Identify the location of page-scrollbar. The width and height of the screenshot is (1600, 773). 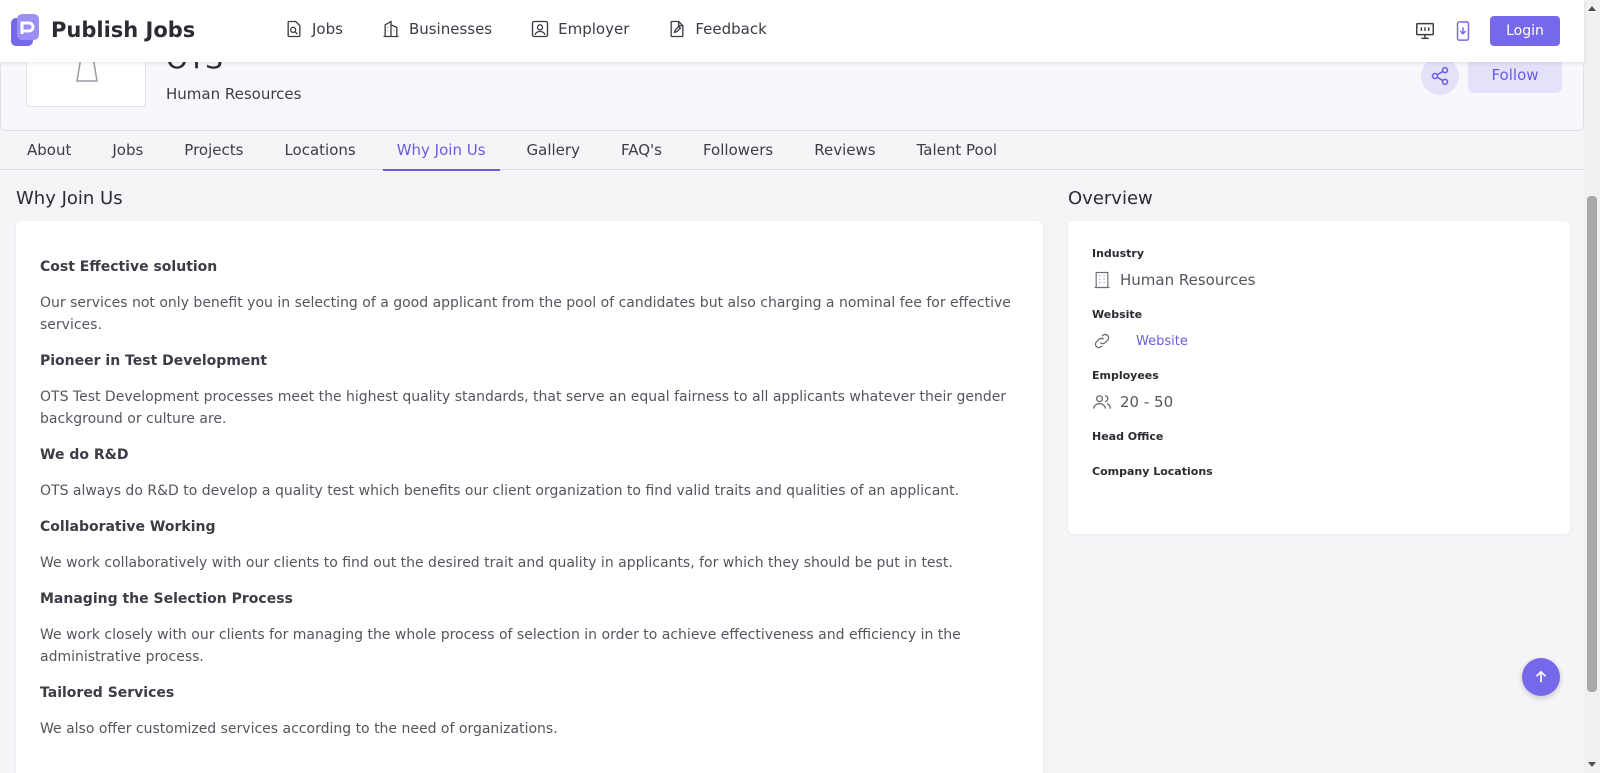
(1592, 386).